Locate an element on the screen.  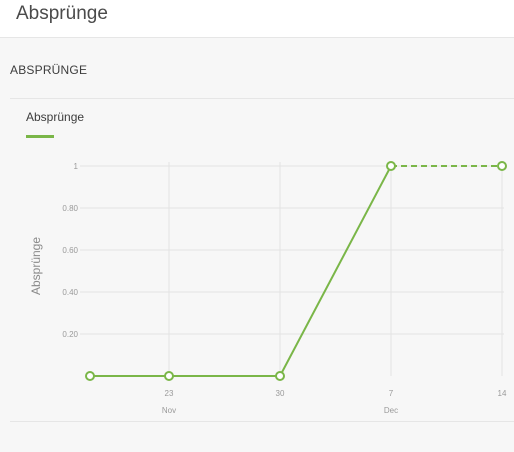
x-tick-sublabel: Dec is located at coordinates (391, 410).